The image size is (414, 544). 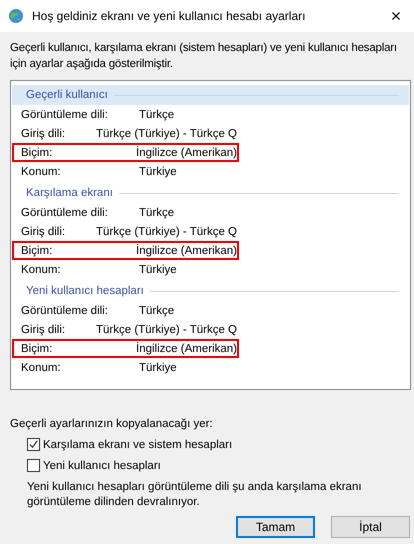 What do you see at coordinates (195, 495) in the screenshot?
I see `note-text: Yeni kullanıcı hesapları görüntüleme dili şu anda karşılama ekranı görüntüleme dilinden devralınıyor.` at bounding box center [195, 495].